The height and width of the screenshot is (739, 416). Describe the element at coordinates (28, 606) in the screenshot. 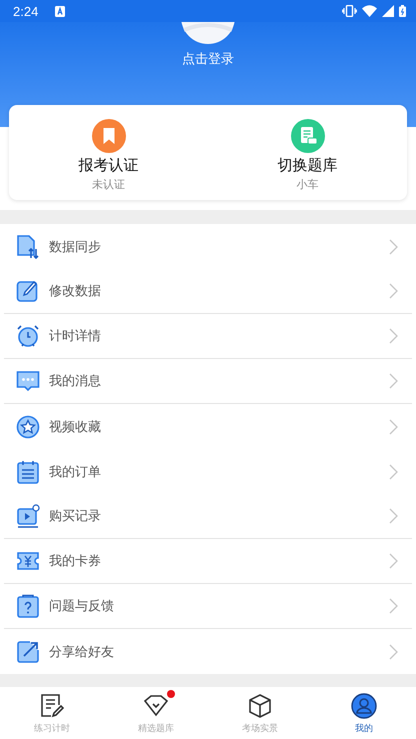

I see `question-icon` at that location.